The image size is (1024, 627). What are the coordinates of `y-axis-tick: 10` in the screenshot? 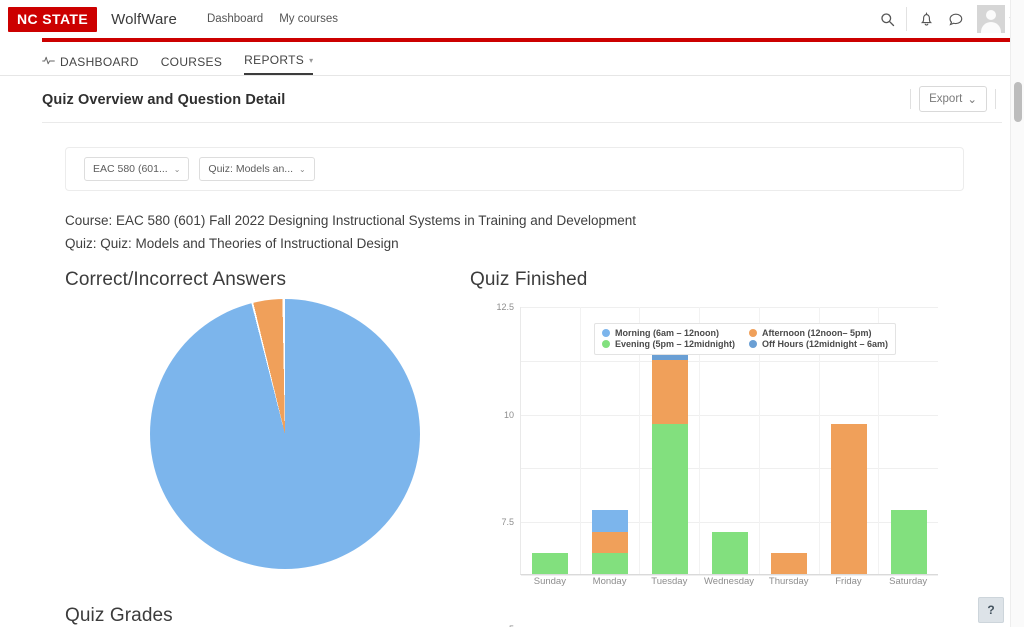 It's located at (508, 414).